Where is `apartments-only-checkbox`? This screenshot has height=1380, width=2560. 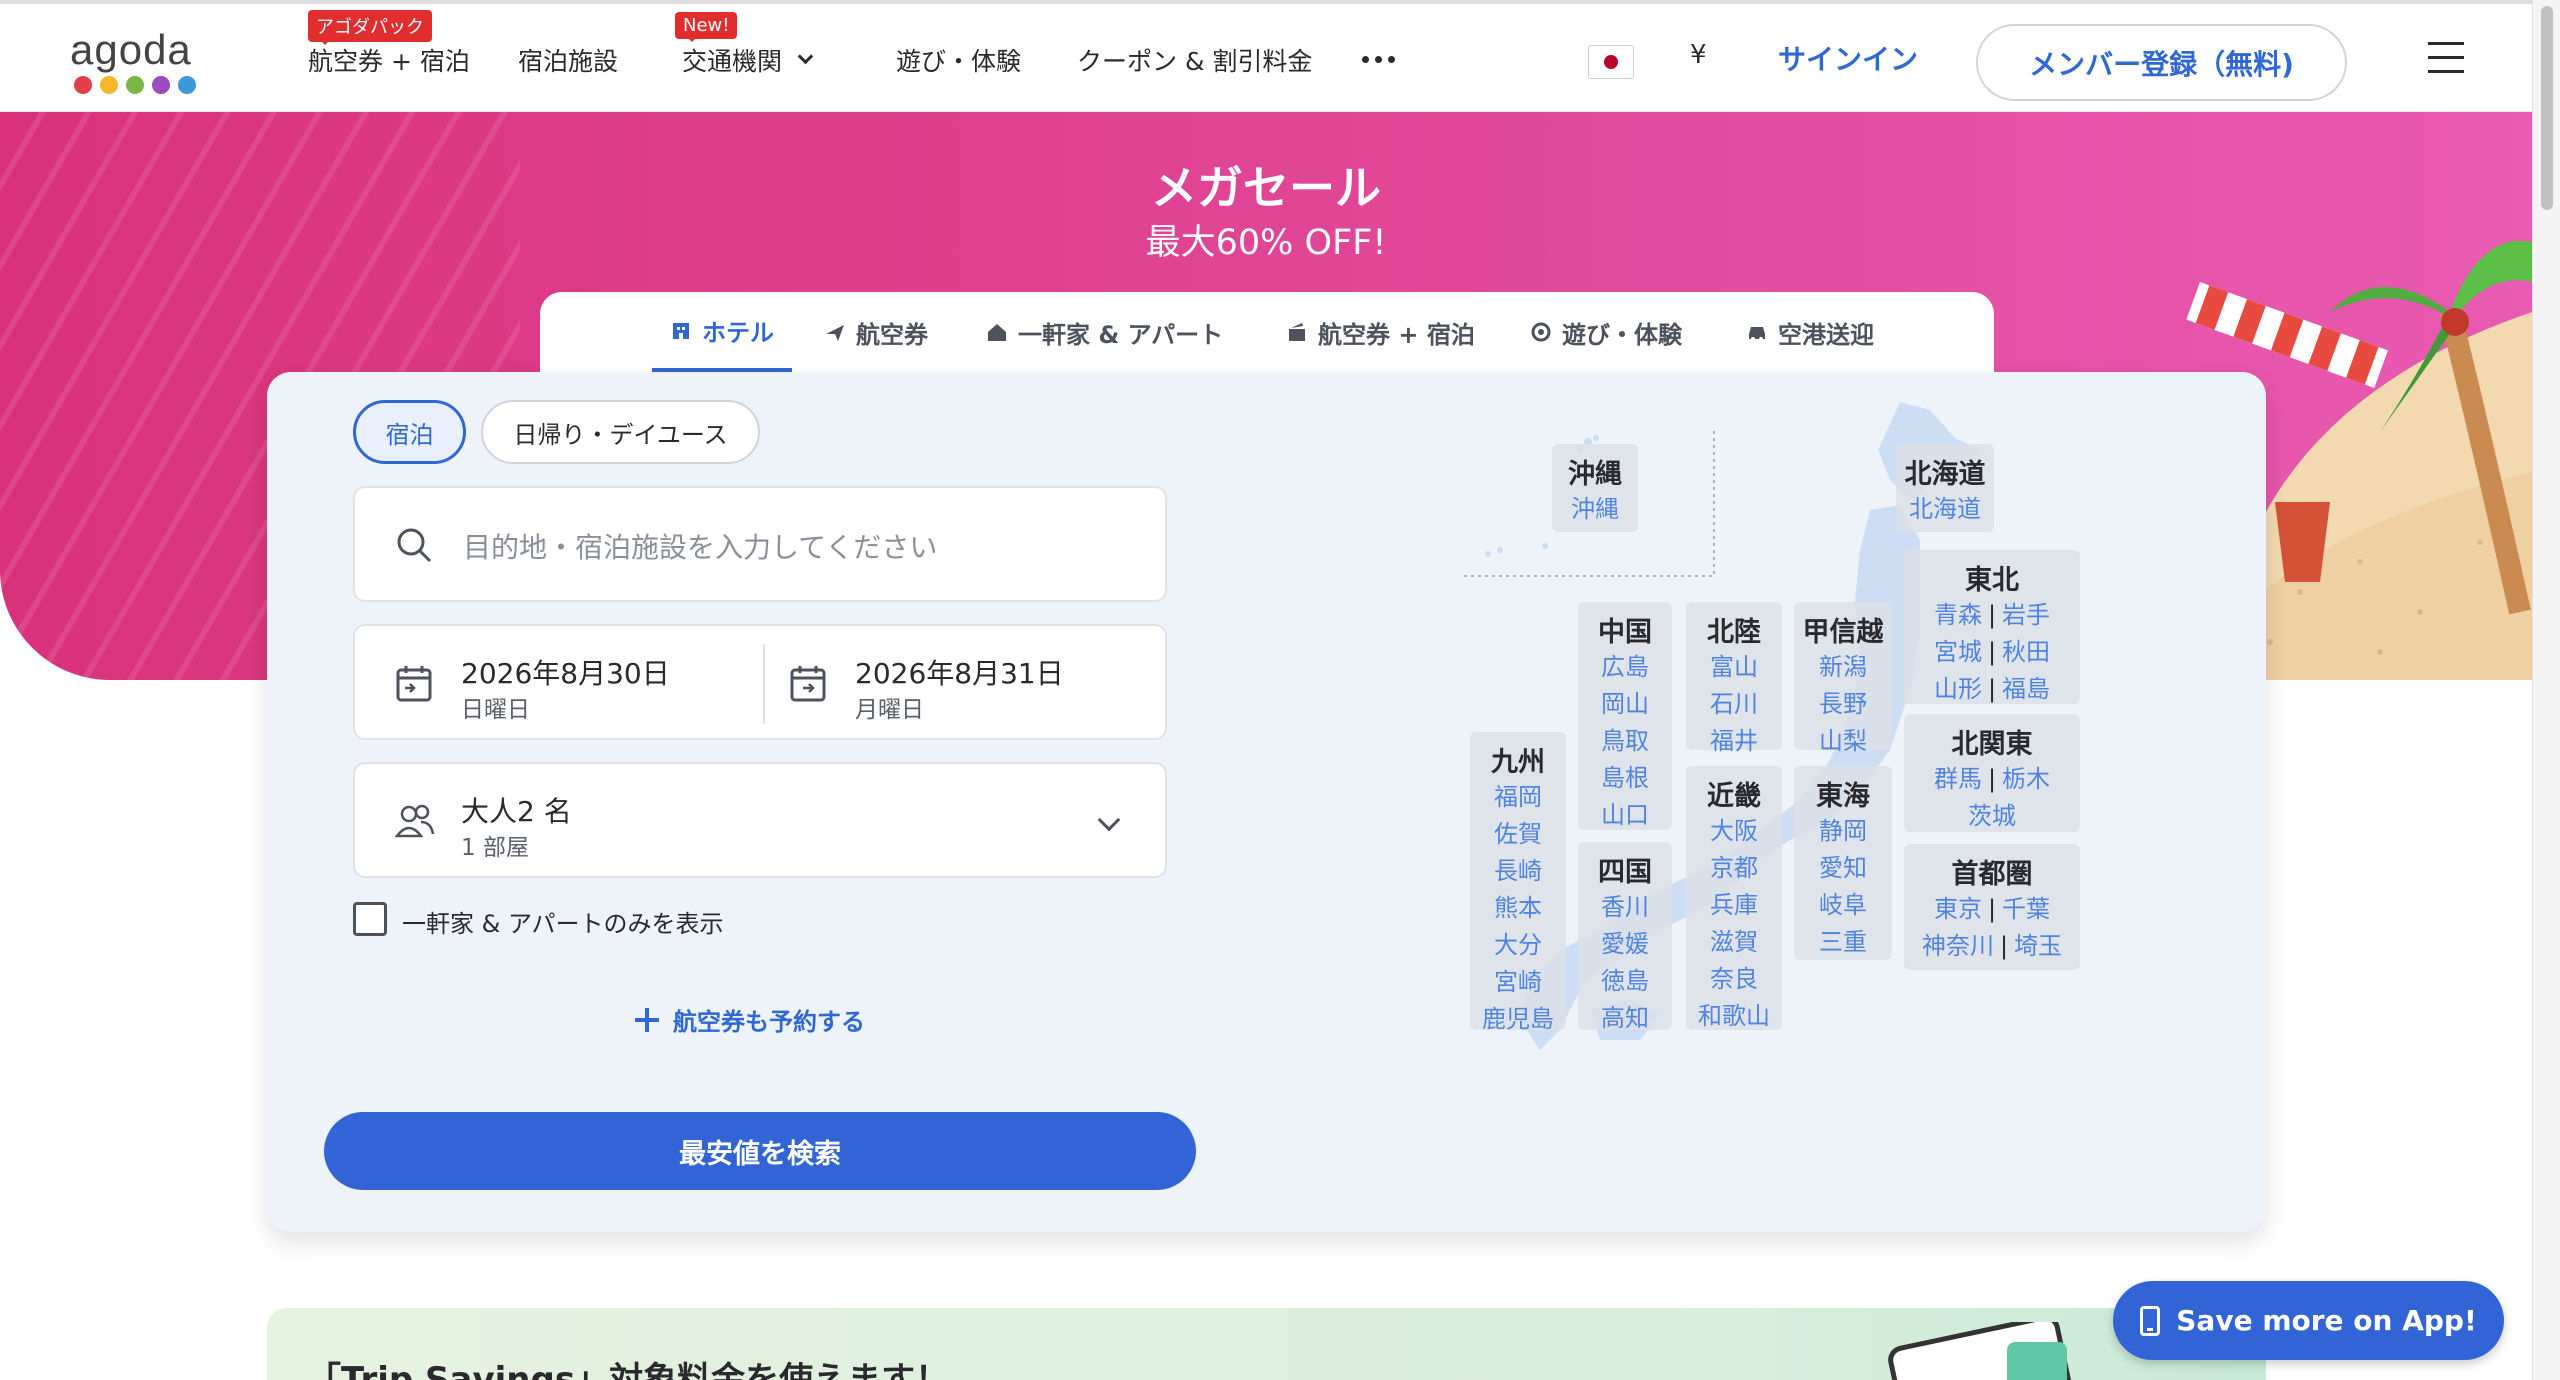 apartments-only-checkbox is located at coordinates (370, 919).